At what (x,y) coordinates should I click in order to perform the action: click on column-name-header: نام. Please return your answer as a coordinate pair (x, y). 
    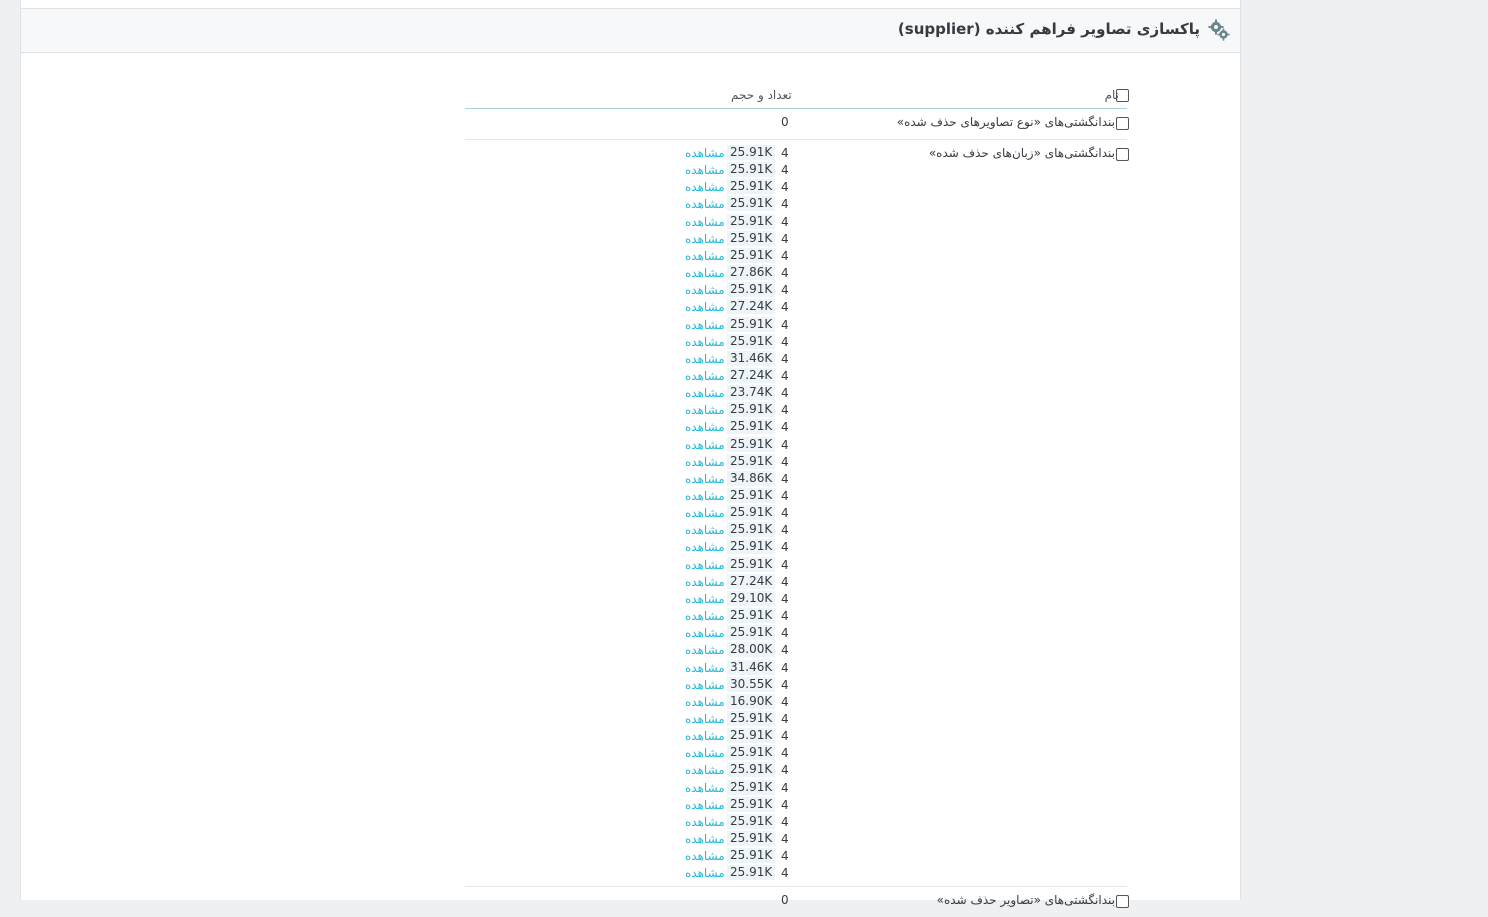
    Looking at the image, I should click on (1111, 95).